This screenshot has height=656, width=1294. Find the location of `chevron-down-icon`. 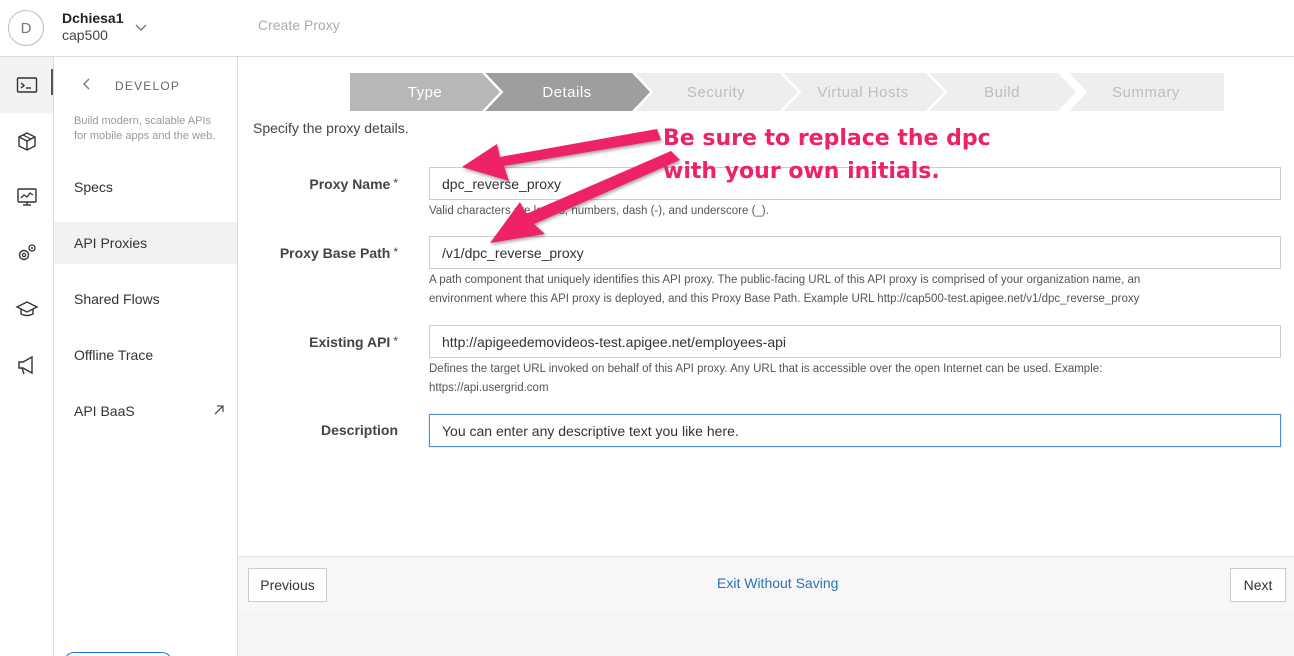

chevron-down-icon is located at coordinates (141, 27).